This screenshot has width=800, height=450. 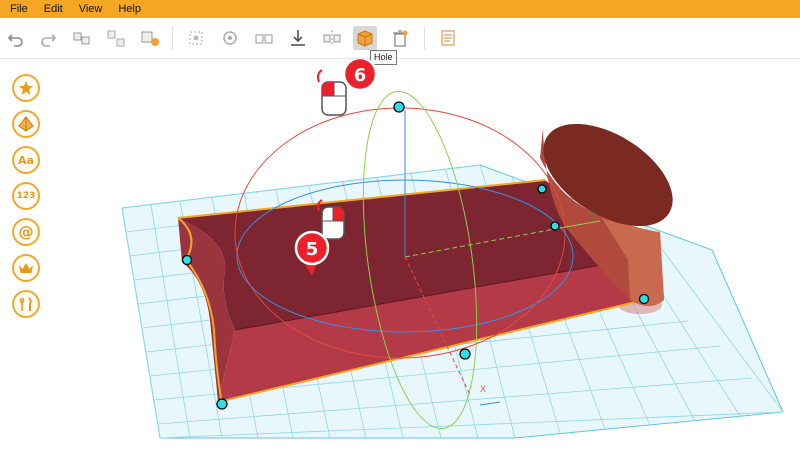 I want to click on redo-icon, so click(x=49, y=40).